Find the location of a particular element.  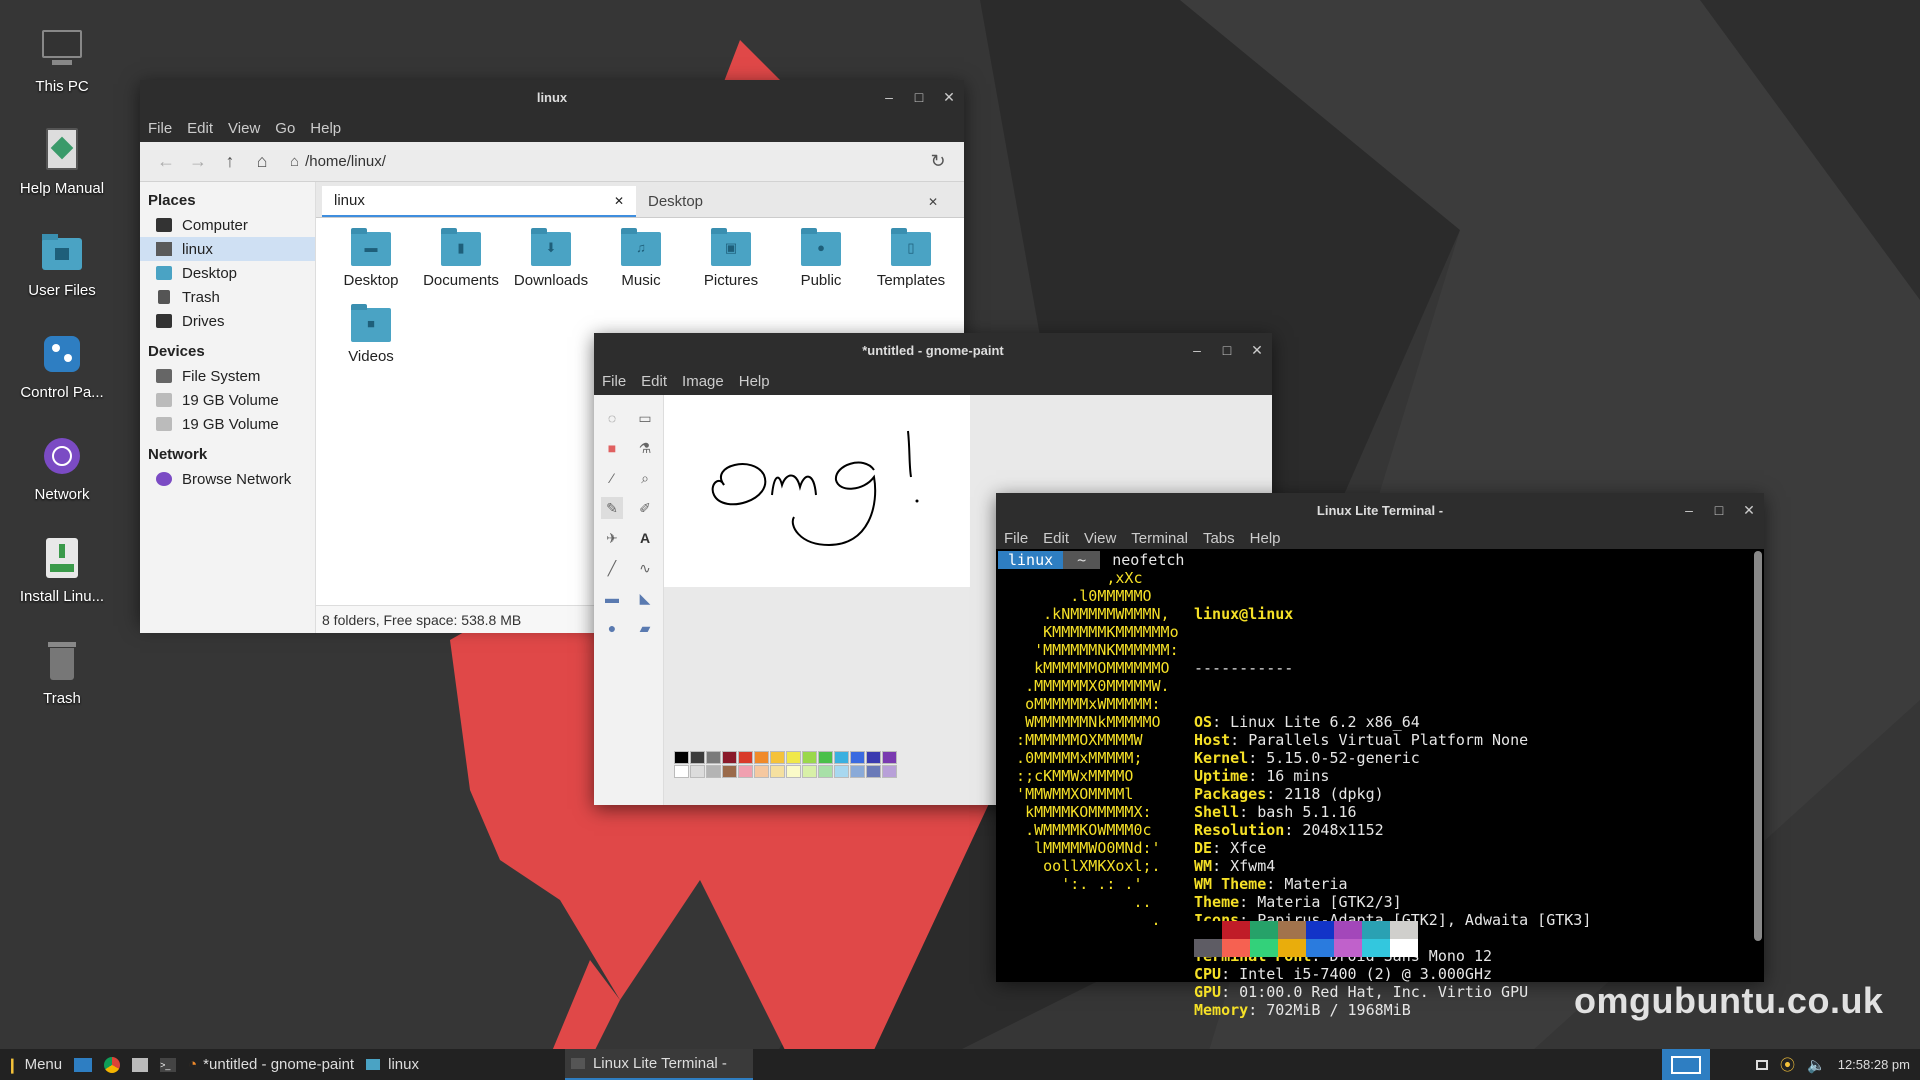

launcher-files is located at coordinates (140, 1064).